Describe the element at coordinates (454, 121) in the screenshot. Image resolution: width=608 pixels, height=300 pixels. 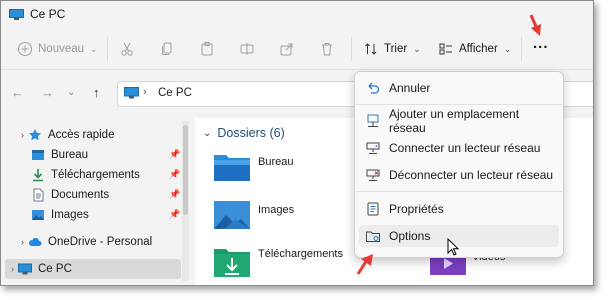
I see `menu-item-label: Ajouter un emplacement réseau` at that location.